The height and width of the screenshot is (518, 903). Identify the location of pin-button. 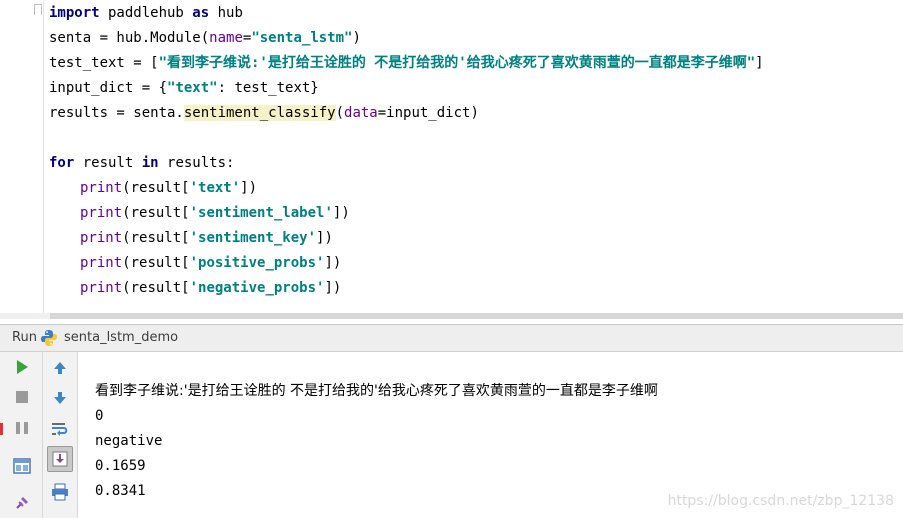
(22, 503).